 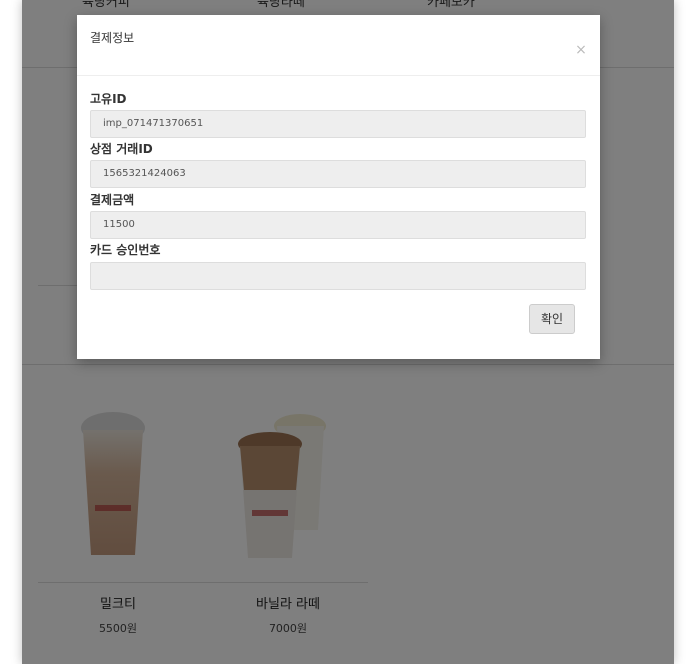 What do you see at coordinates (338, 225) in the screenshot?
I see `amount-field: 11500` at bounding box center [338, 225].